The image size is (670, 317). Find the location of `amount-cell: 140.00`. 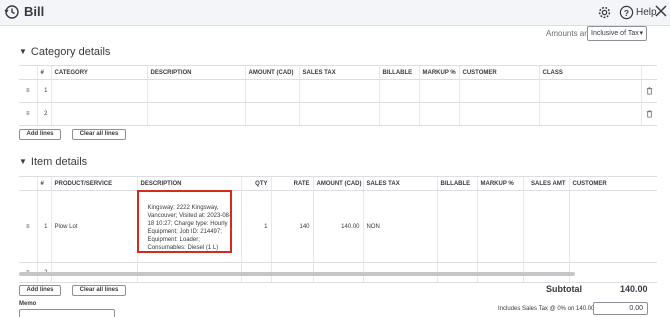

amount-cell: 140.00 is located at coordinates (337, 226).